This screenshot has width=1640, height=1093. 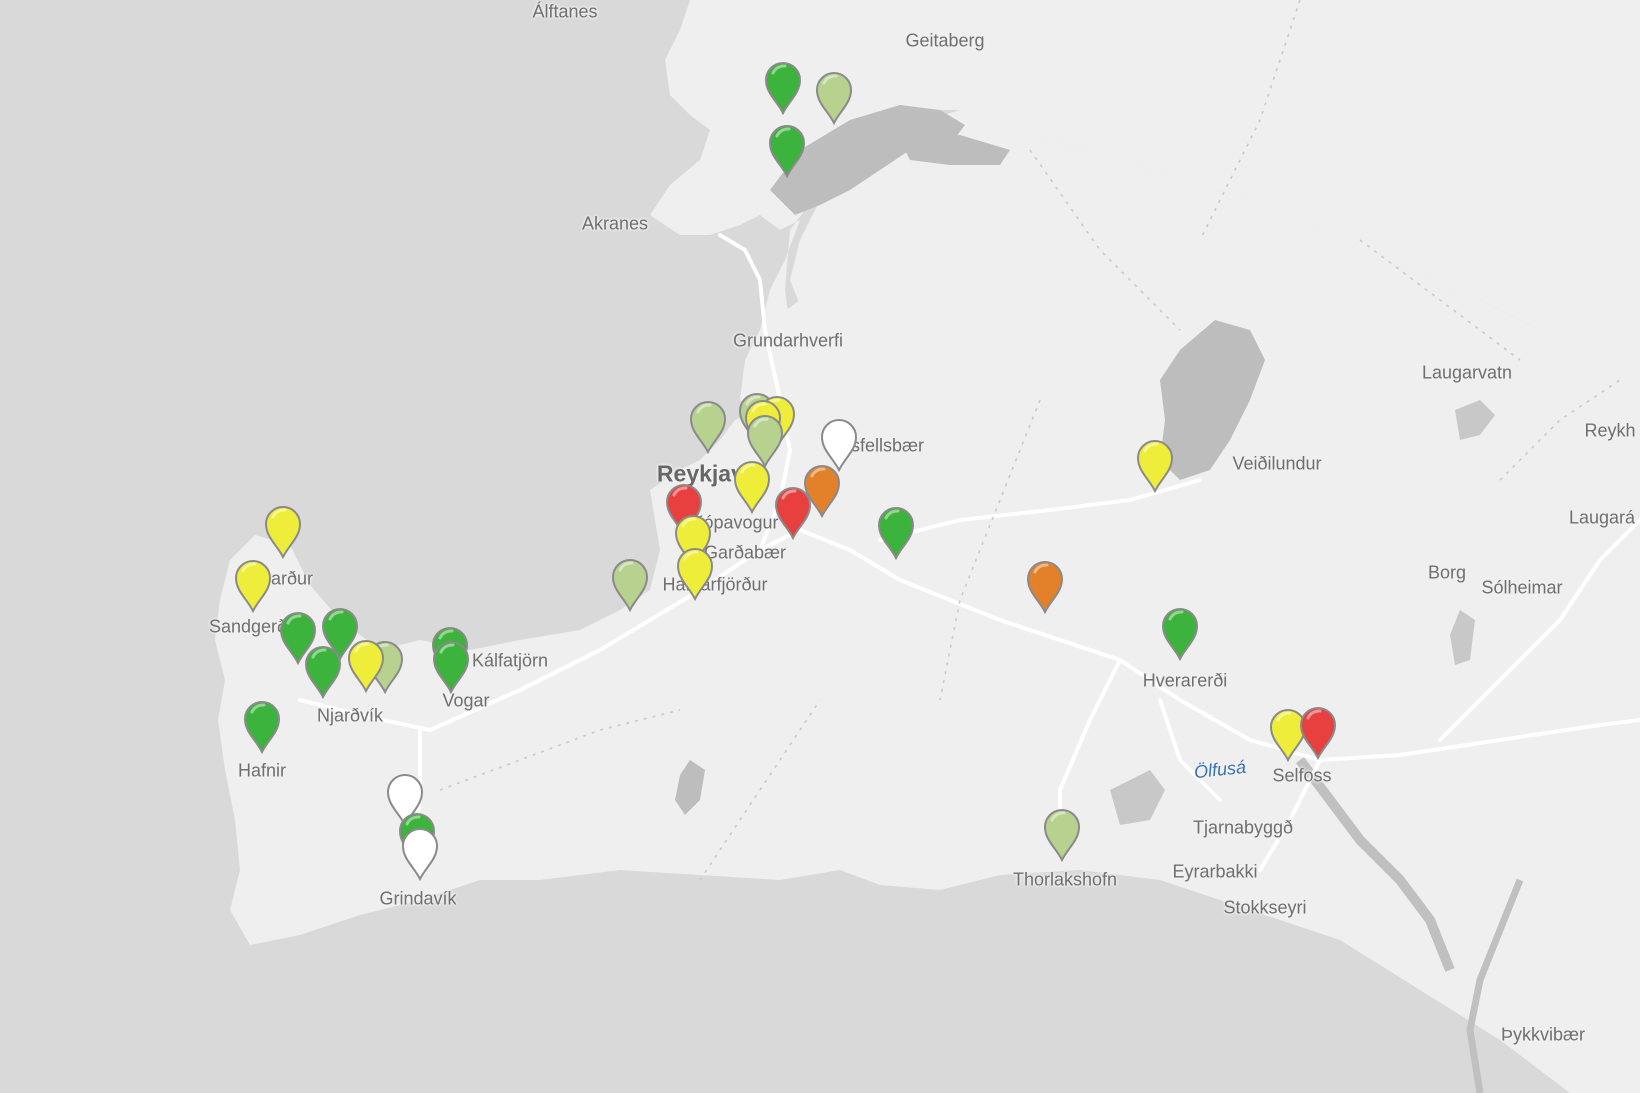 I want to click on place-label: Tjarnabyggð, so click(x=1243, y=827).